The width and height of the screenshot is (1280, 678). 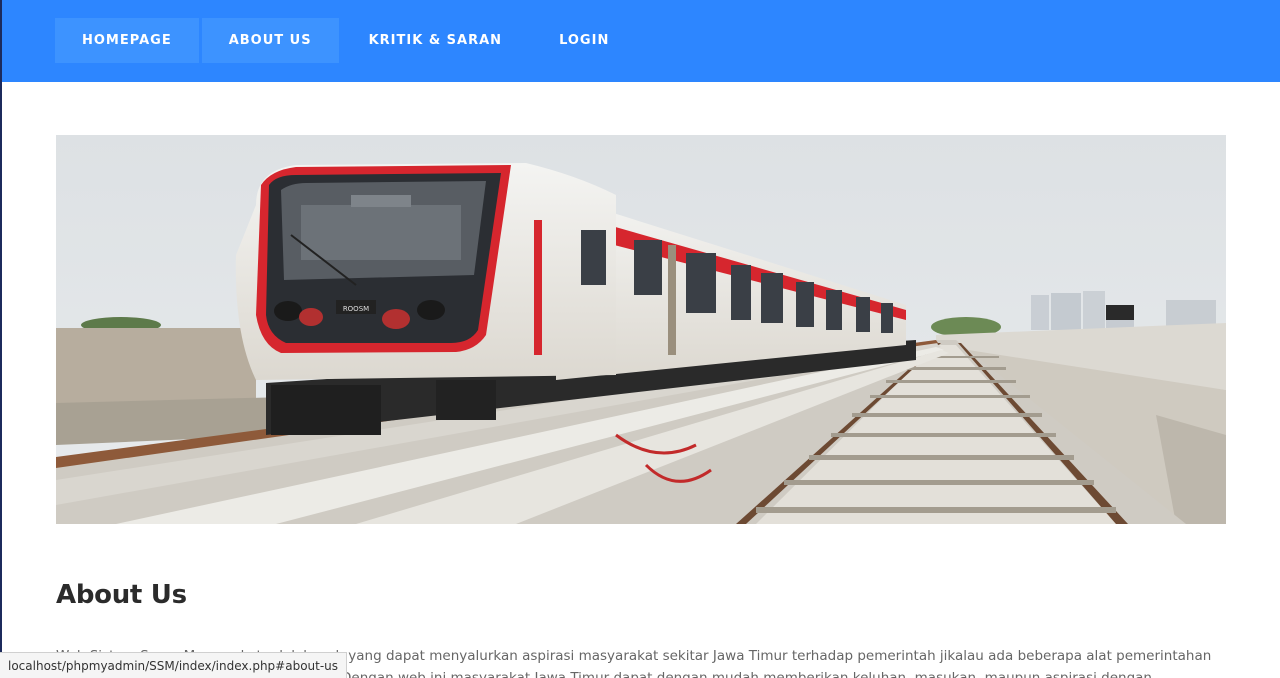 What do you see at coordinates (584, 40) in the screenshot?
I see `nav-item-login: LOGIN` at bounding box center [584, 40].